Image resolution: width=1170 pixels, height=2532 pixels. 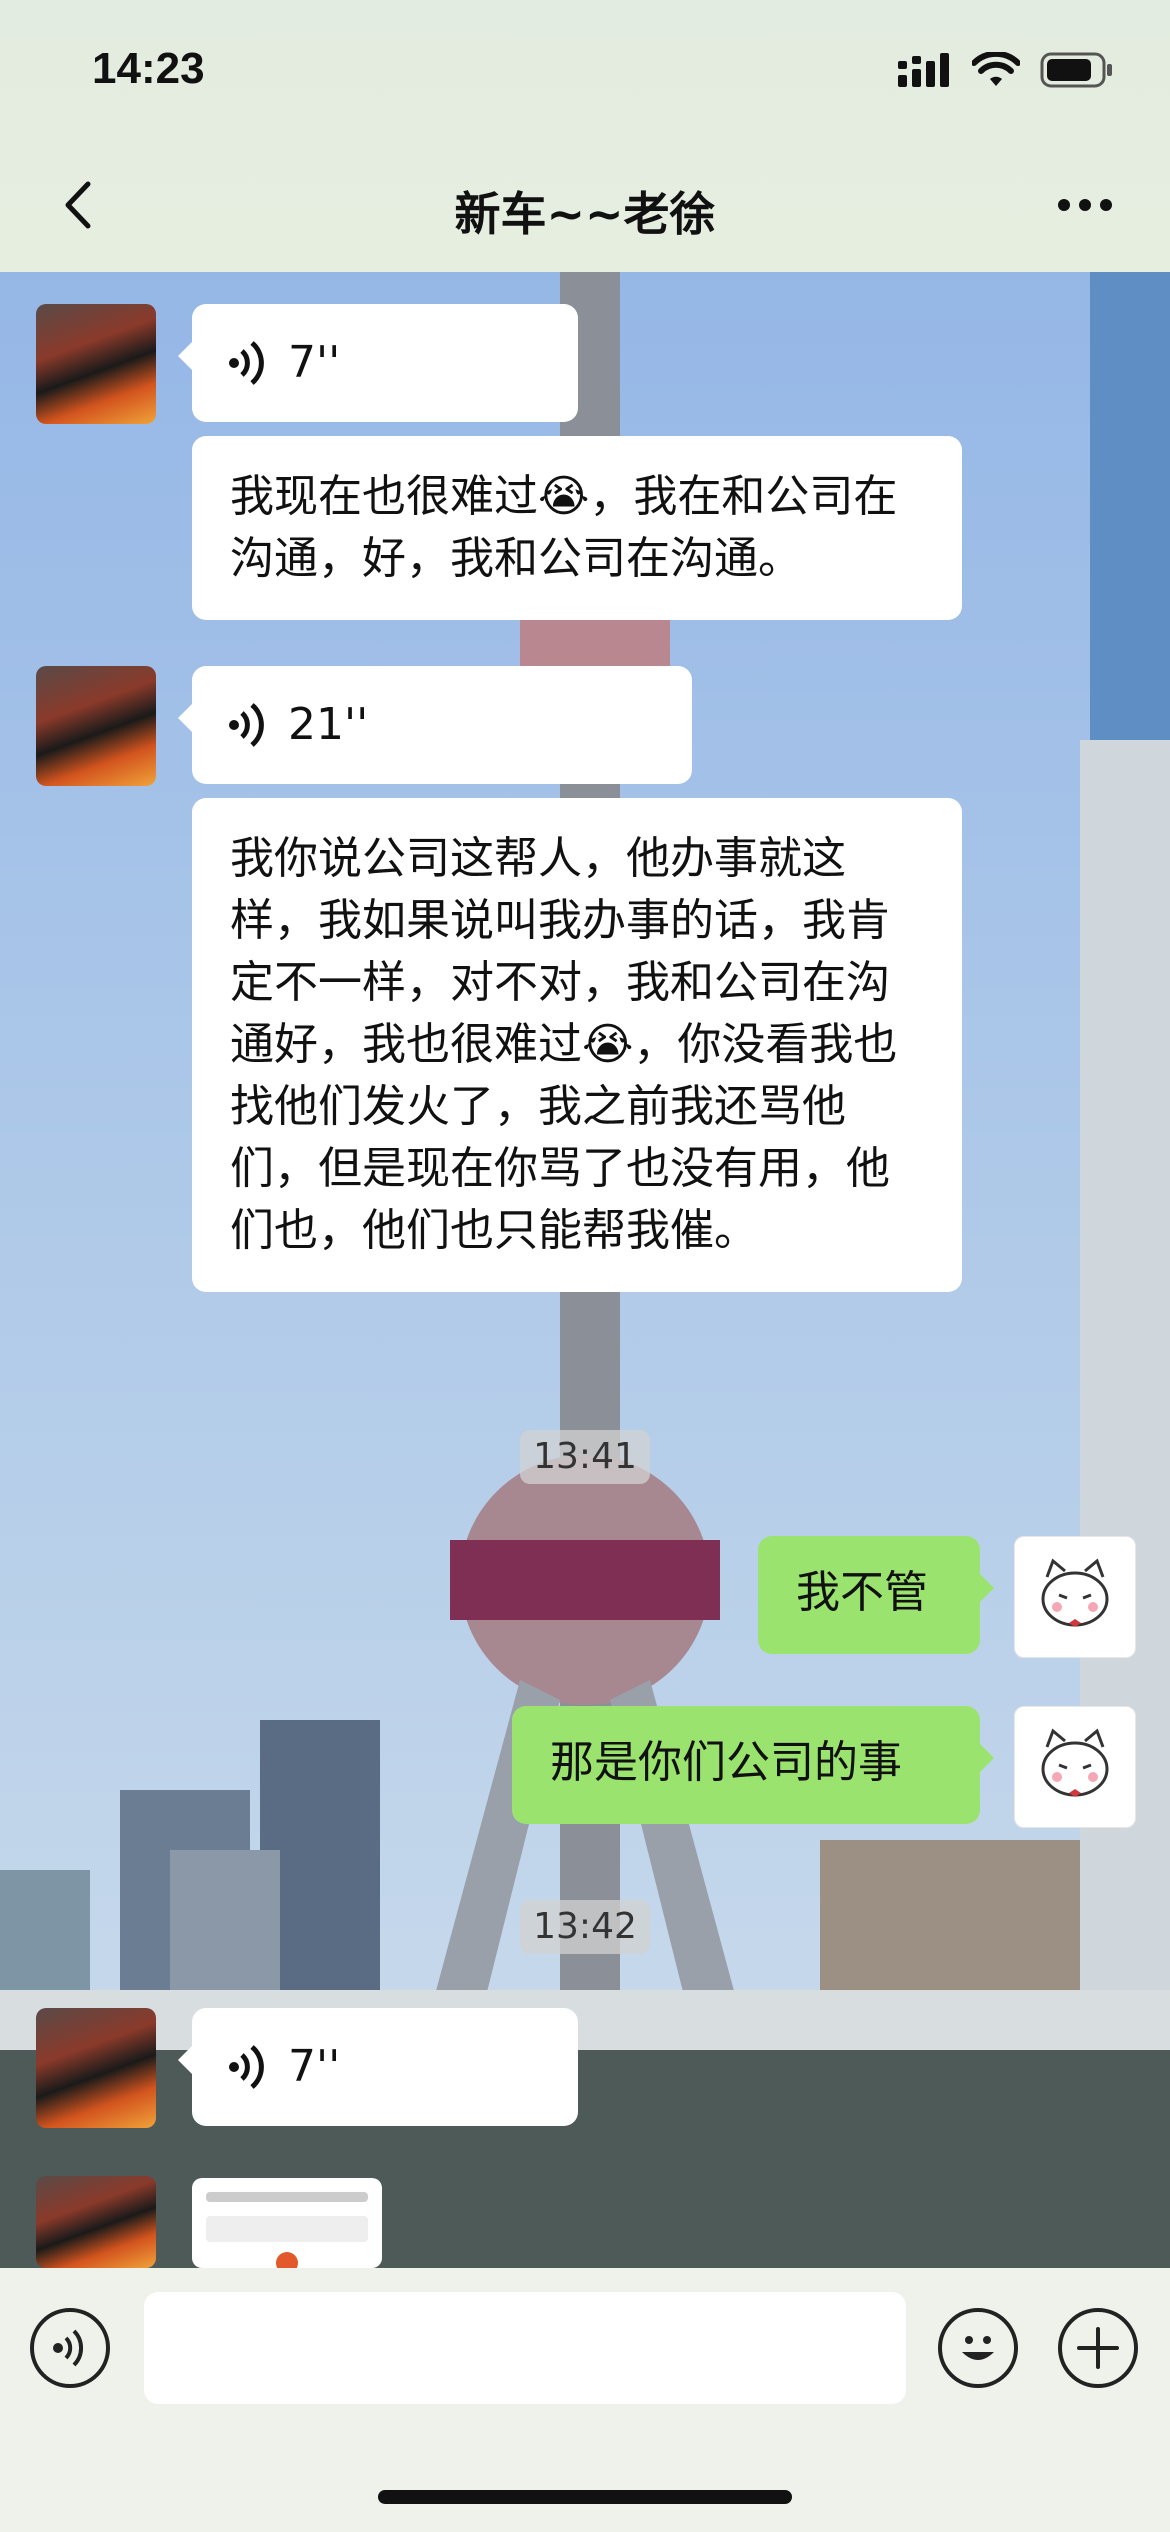 I want to click on message-text-content: 我现在也很难过😭，我在和公司在沟通，好，我和公司在沟通。, so click(x=564, y=527).